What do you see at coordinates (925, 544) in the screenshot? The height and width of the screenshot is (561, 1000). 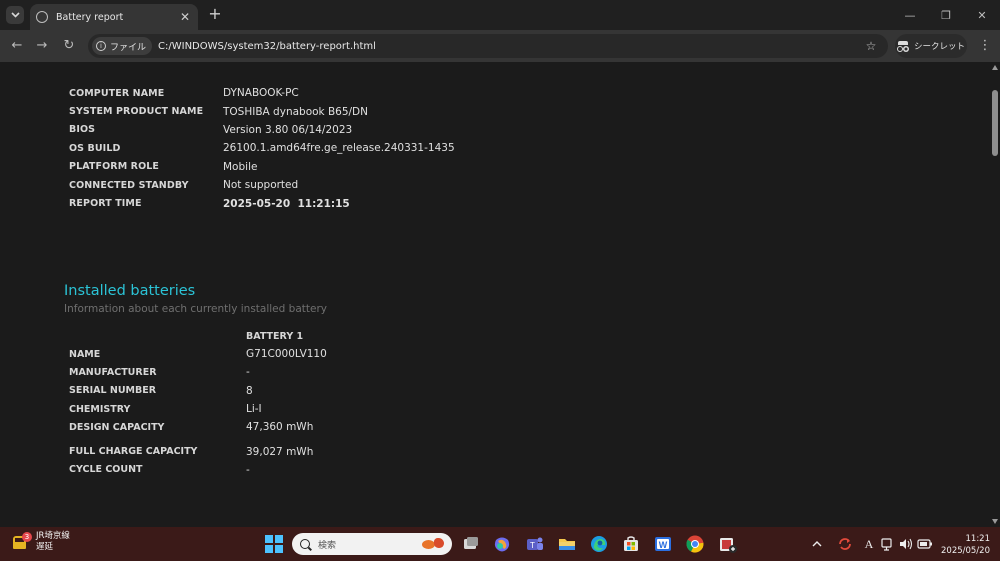 I see `battery-icon` at bounding box center [925, 544].